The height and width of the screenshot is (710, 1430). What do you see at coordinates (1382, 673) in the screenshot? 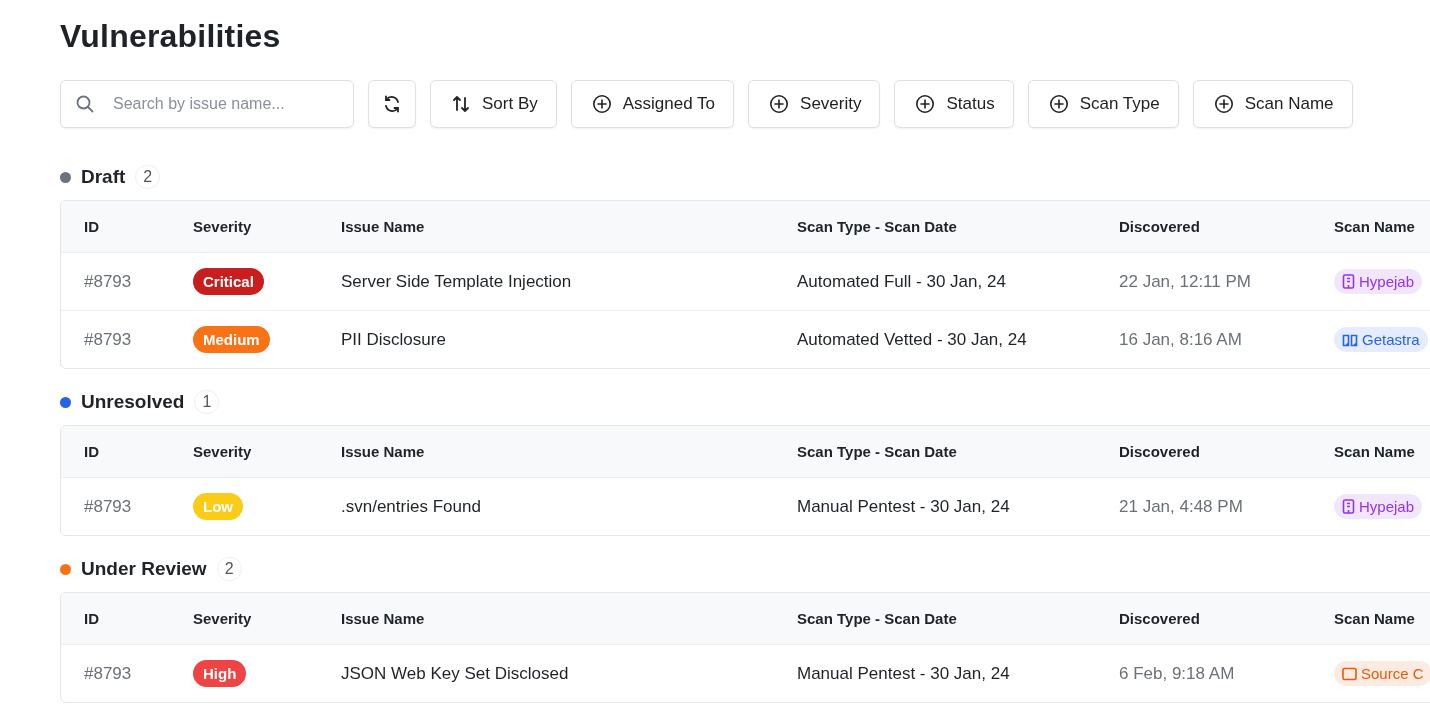
I see `scan-tag: Source C` at bounding box center [1382, 673].